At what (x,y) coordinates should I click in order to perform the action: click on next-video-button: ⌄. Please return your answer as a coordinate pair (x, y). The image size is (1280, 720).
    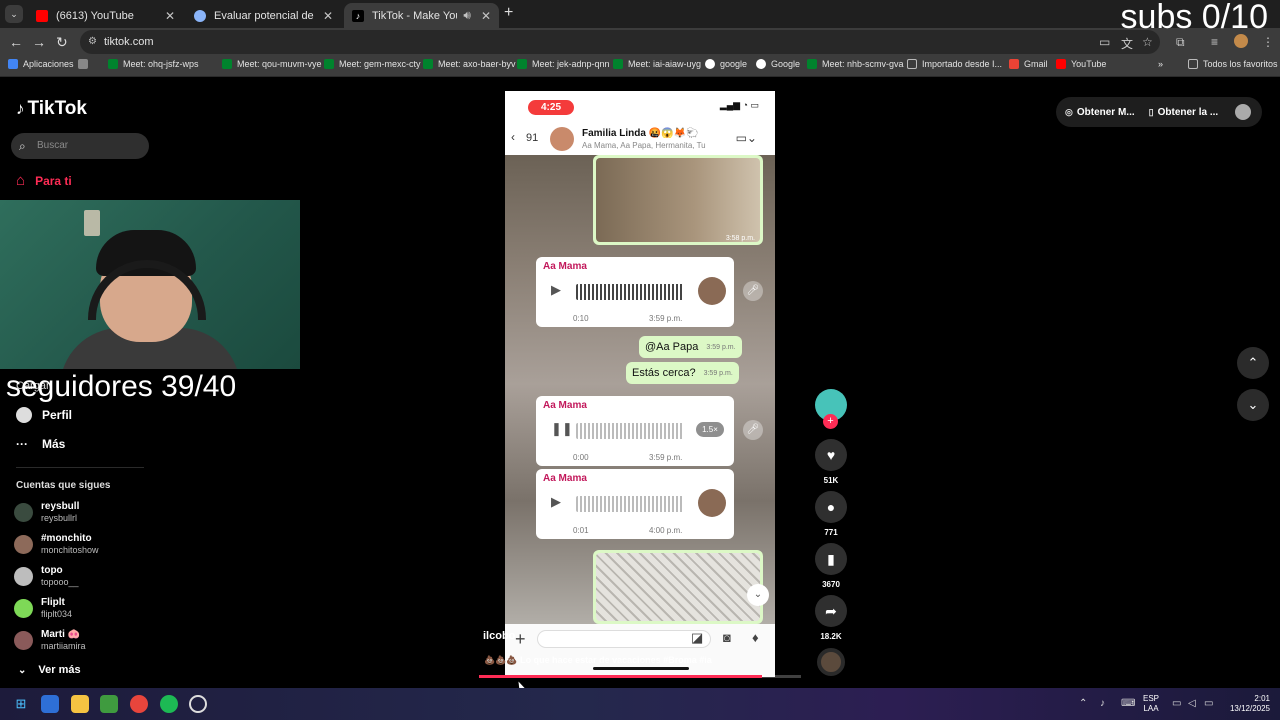
    Looking at the image, I should click on (1253, 405).